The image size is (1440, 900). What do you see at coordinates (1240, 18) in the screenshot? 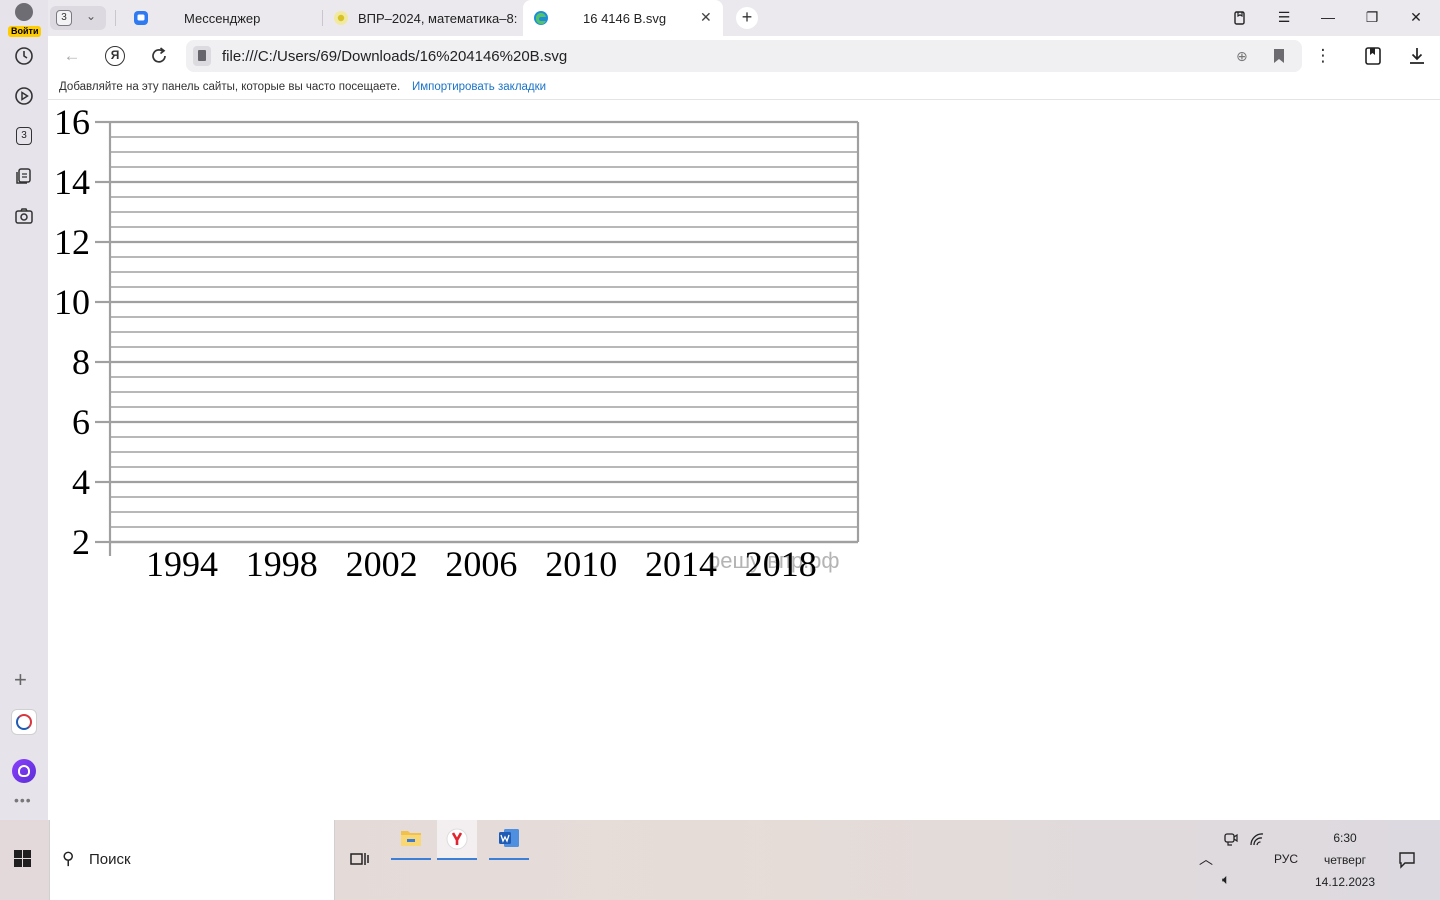
I see `collections-icon` at bounding box center [1240, 18].